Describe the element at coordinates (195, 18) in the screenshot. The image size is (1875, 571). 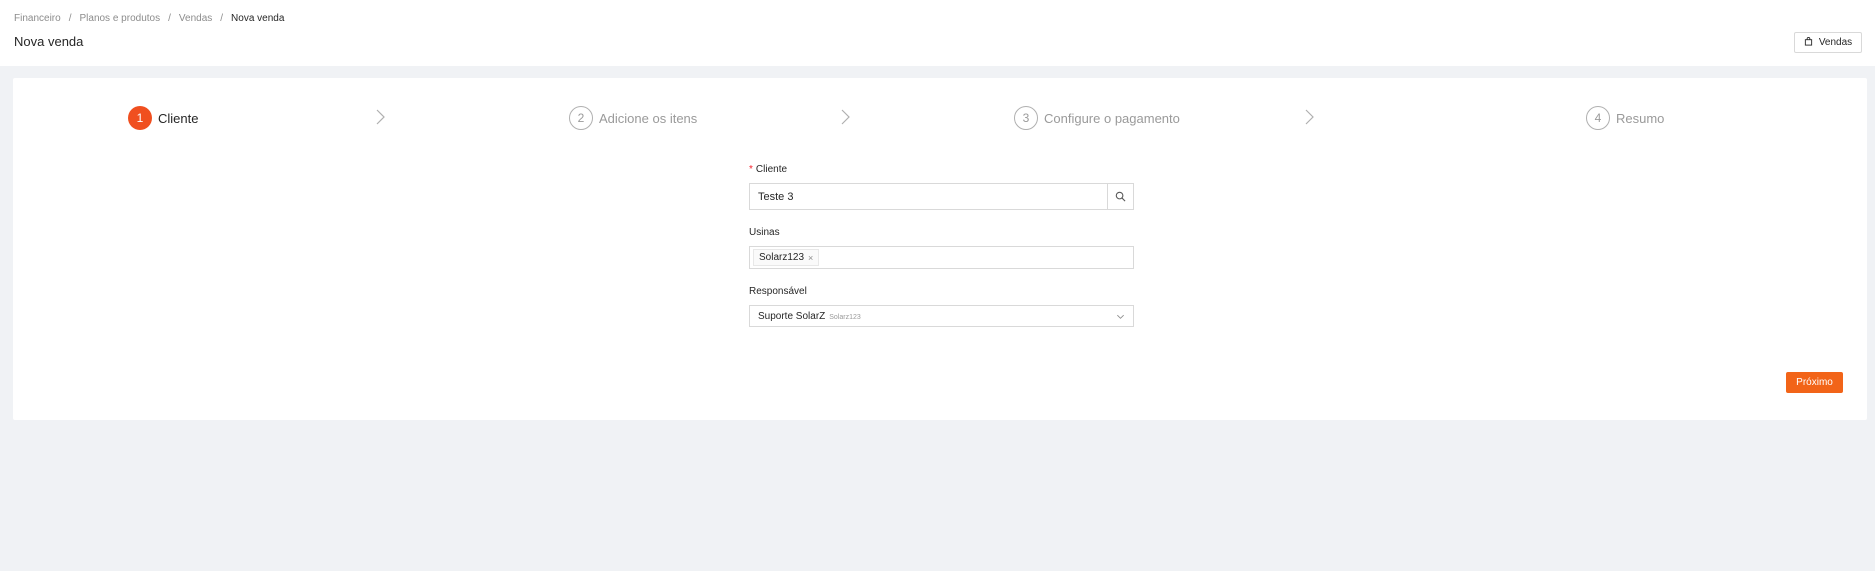
I see `breadcrumb-vendas: Vendas` at that location.